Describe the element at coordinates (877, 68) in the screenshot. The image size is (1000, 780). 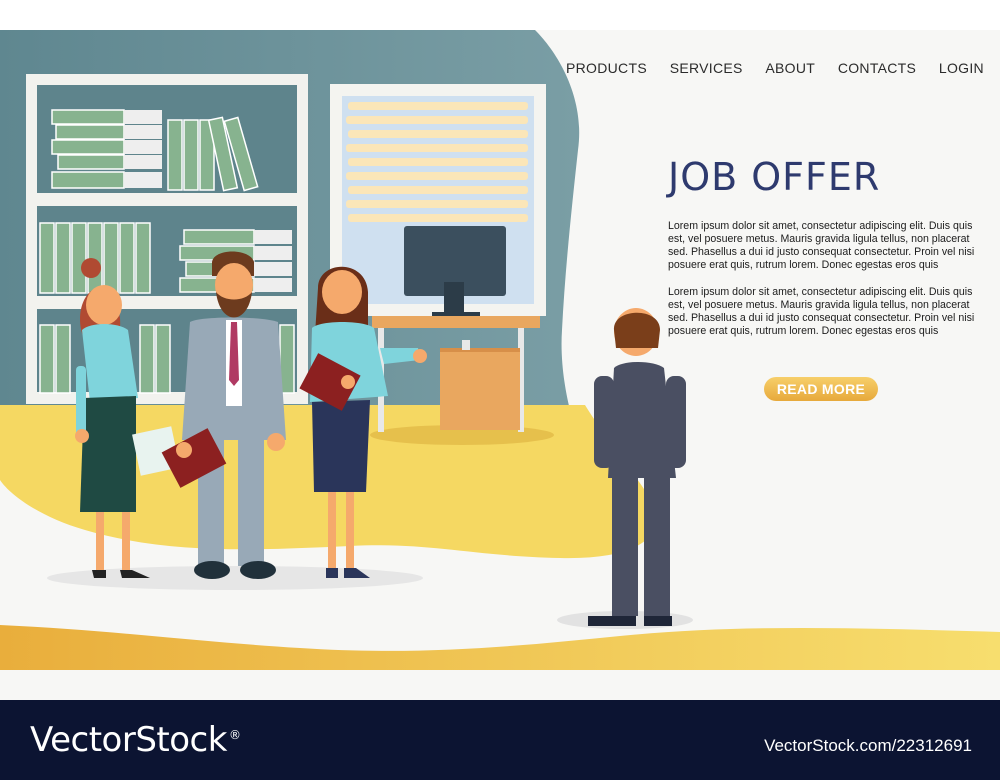
I see `nav-contacts: CONTACTS` at that location.